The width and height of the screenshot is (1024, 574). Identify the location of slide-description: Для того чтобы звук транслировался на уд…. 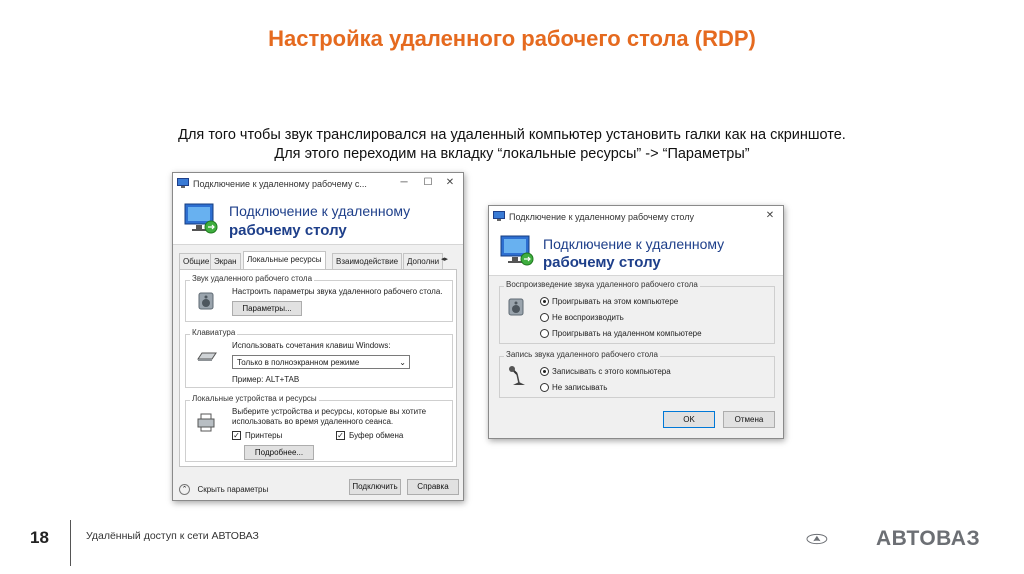
(512, 145).